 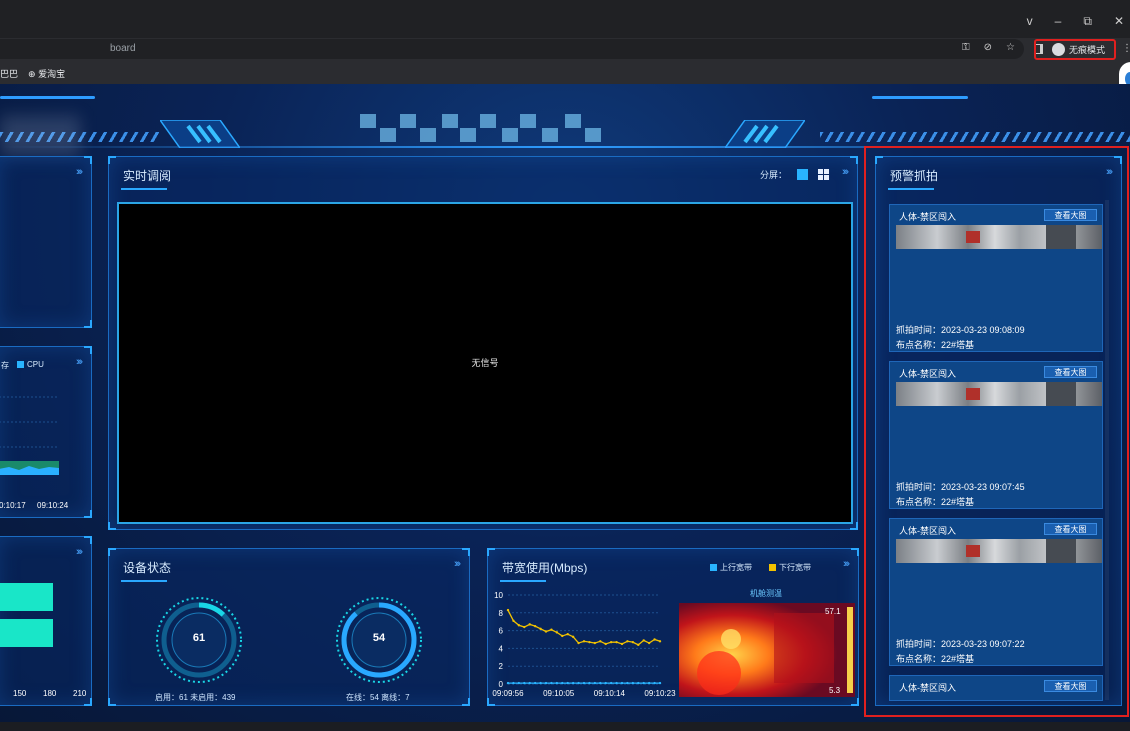 I want to click on header-chevron-right, so click(x=765, y=134).